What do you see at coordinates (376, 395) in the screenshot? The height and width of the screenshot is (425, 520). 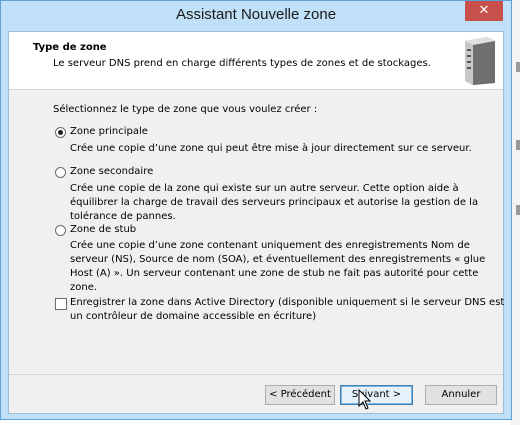 I see `next-button: Suivant >` at bounding box center [376, 395].